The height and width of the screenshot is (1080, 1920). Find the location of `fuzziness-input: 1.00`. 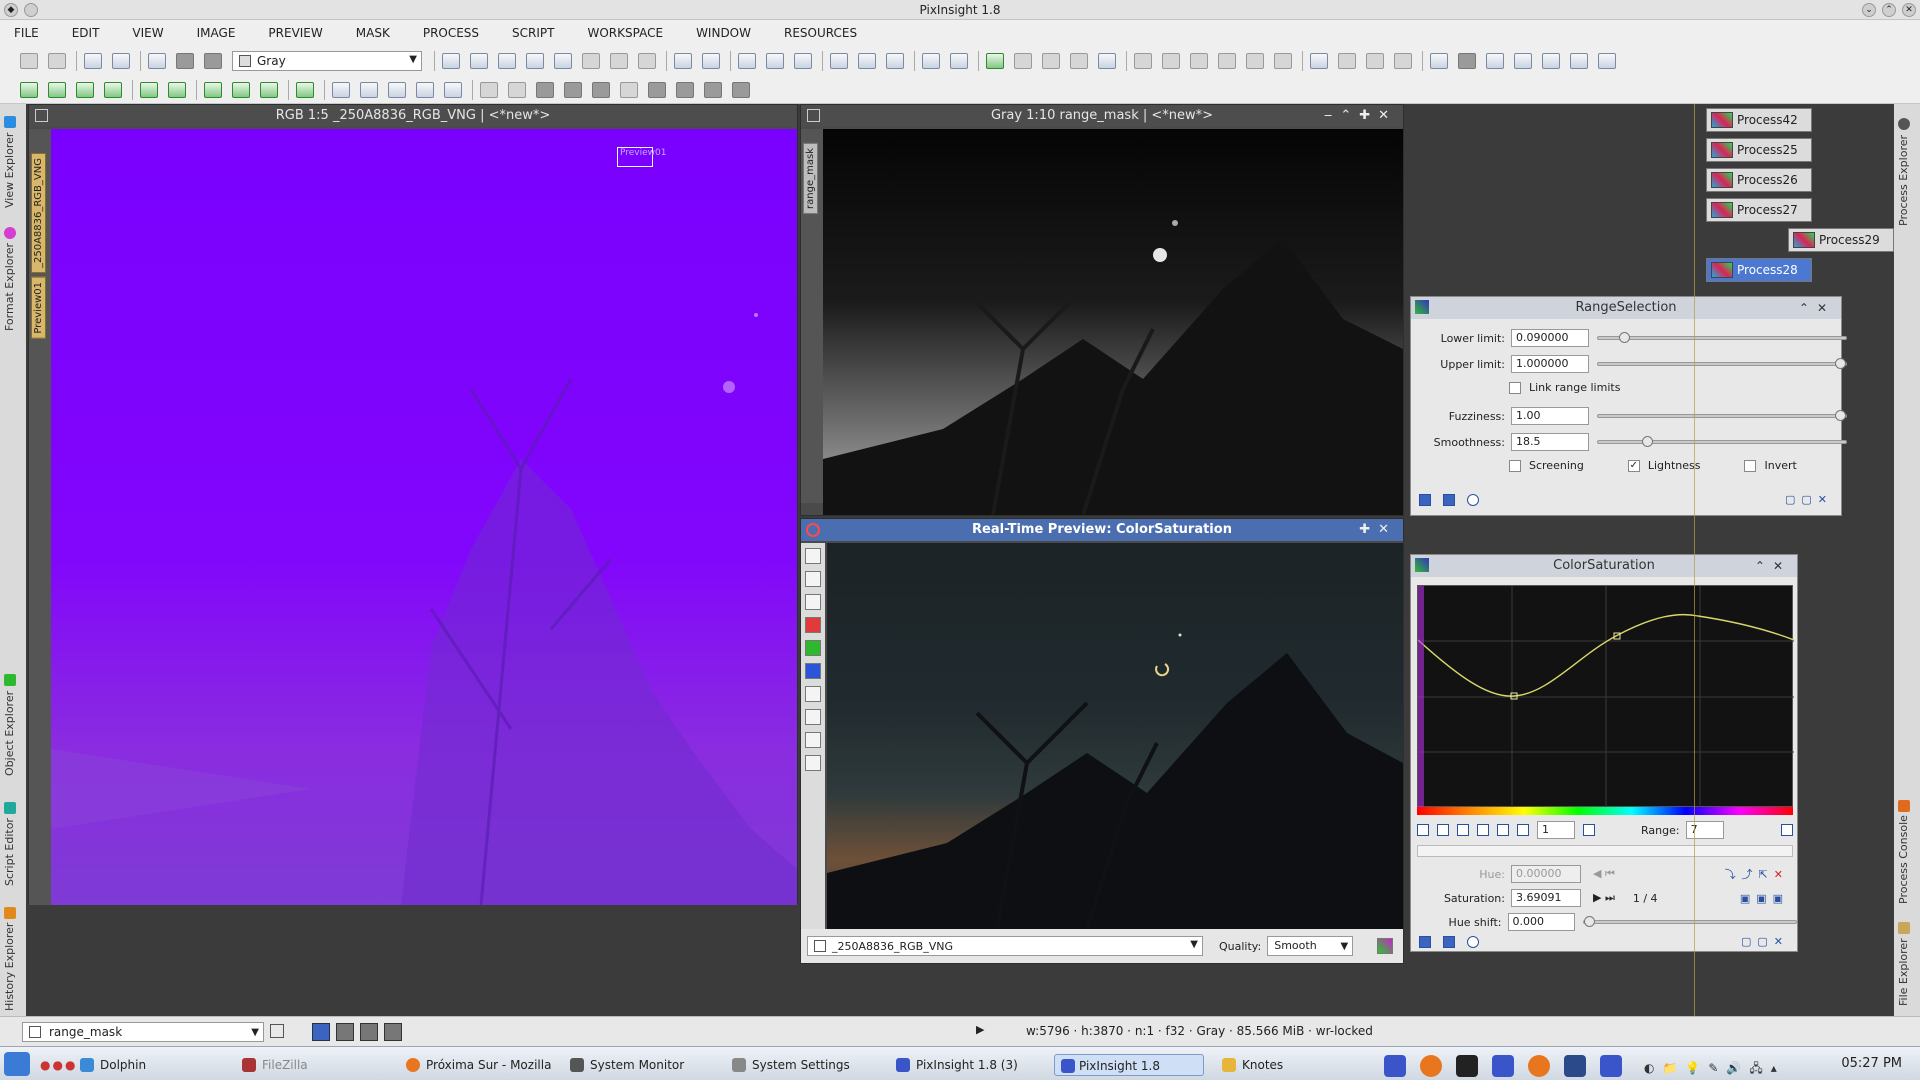

fuzziness-input: 1.00 is located at coordinates (1550, 416).